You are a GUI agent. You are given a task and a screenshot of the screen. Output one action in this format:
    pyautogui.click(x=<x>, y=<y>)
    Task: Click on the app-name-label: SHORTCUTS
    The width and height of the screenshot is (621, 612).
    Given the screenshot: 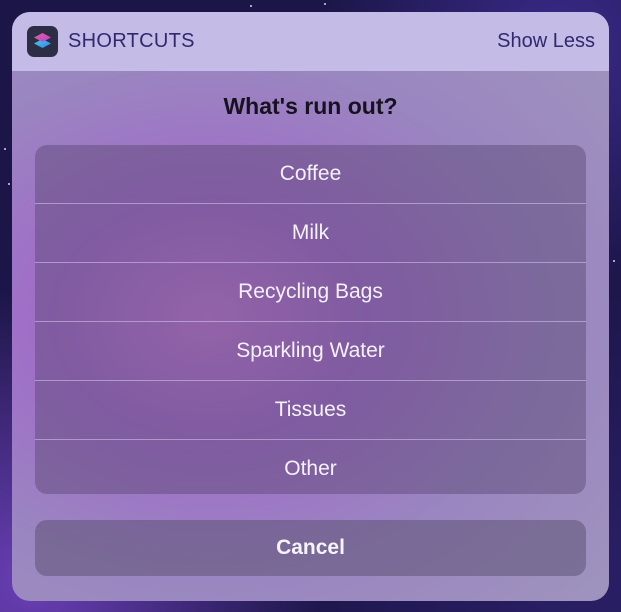 What is the action you would take?
    pyautogui.click(x=131, y=41)
    